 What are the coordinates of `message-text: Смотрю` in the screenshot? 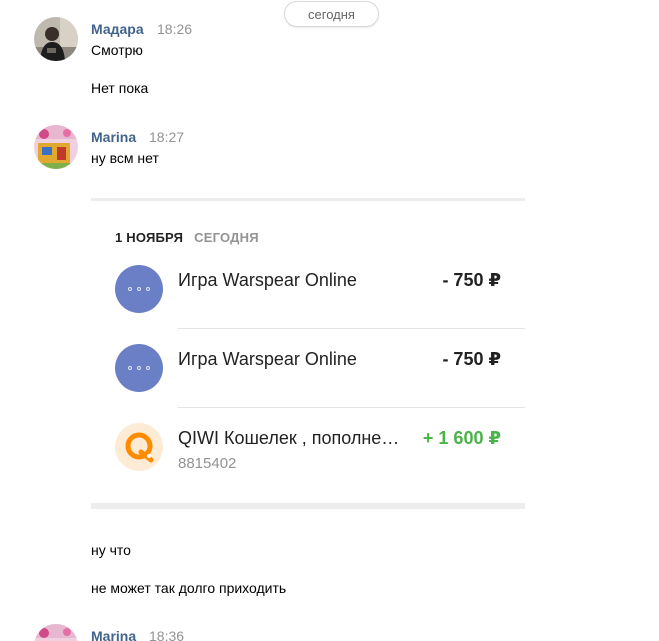 It's located at (117, 50).